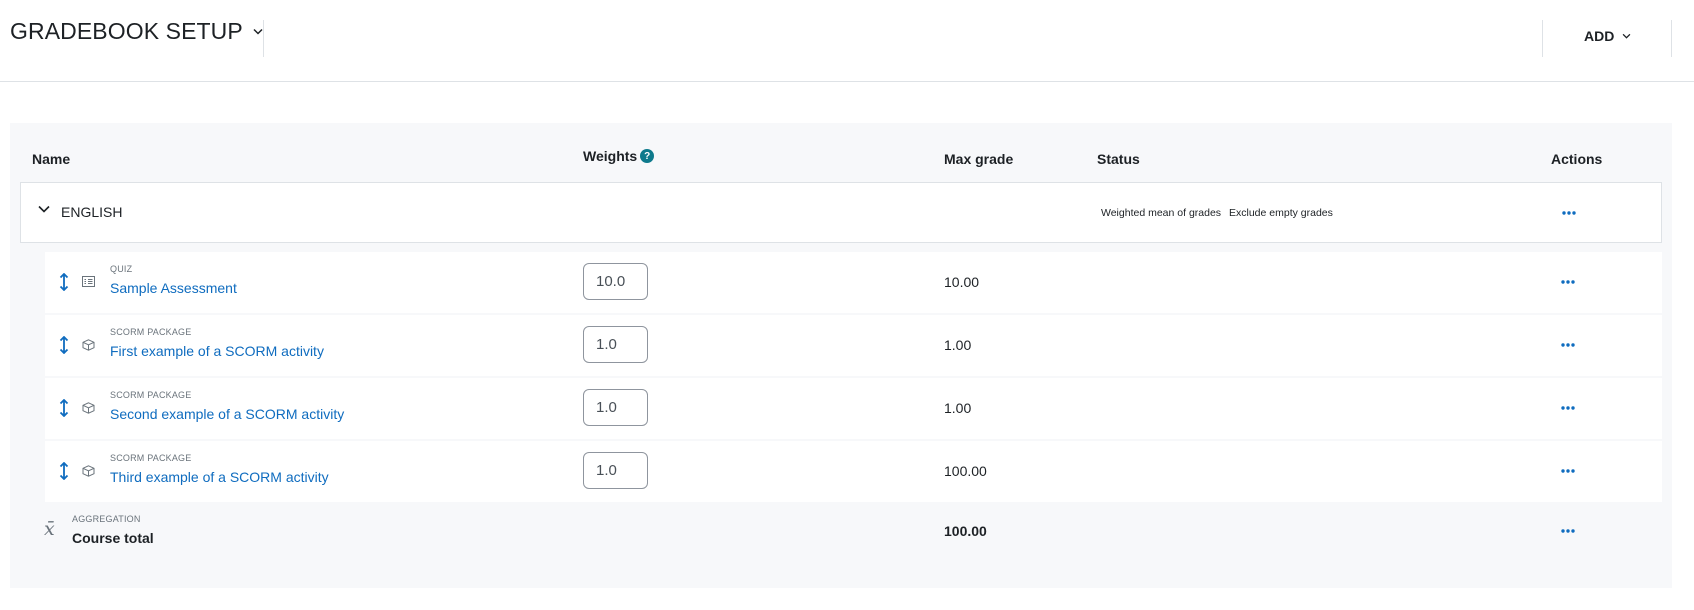 Image resolution: width=1694 pixels, height=610 pixels. What do you see at coordinates (219, 477) in the screenshot?
I see `grade-item-link: Third example of a SCORM activity` at bounding box center [219, 477].